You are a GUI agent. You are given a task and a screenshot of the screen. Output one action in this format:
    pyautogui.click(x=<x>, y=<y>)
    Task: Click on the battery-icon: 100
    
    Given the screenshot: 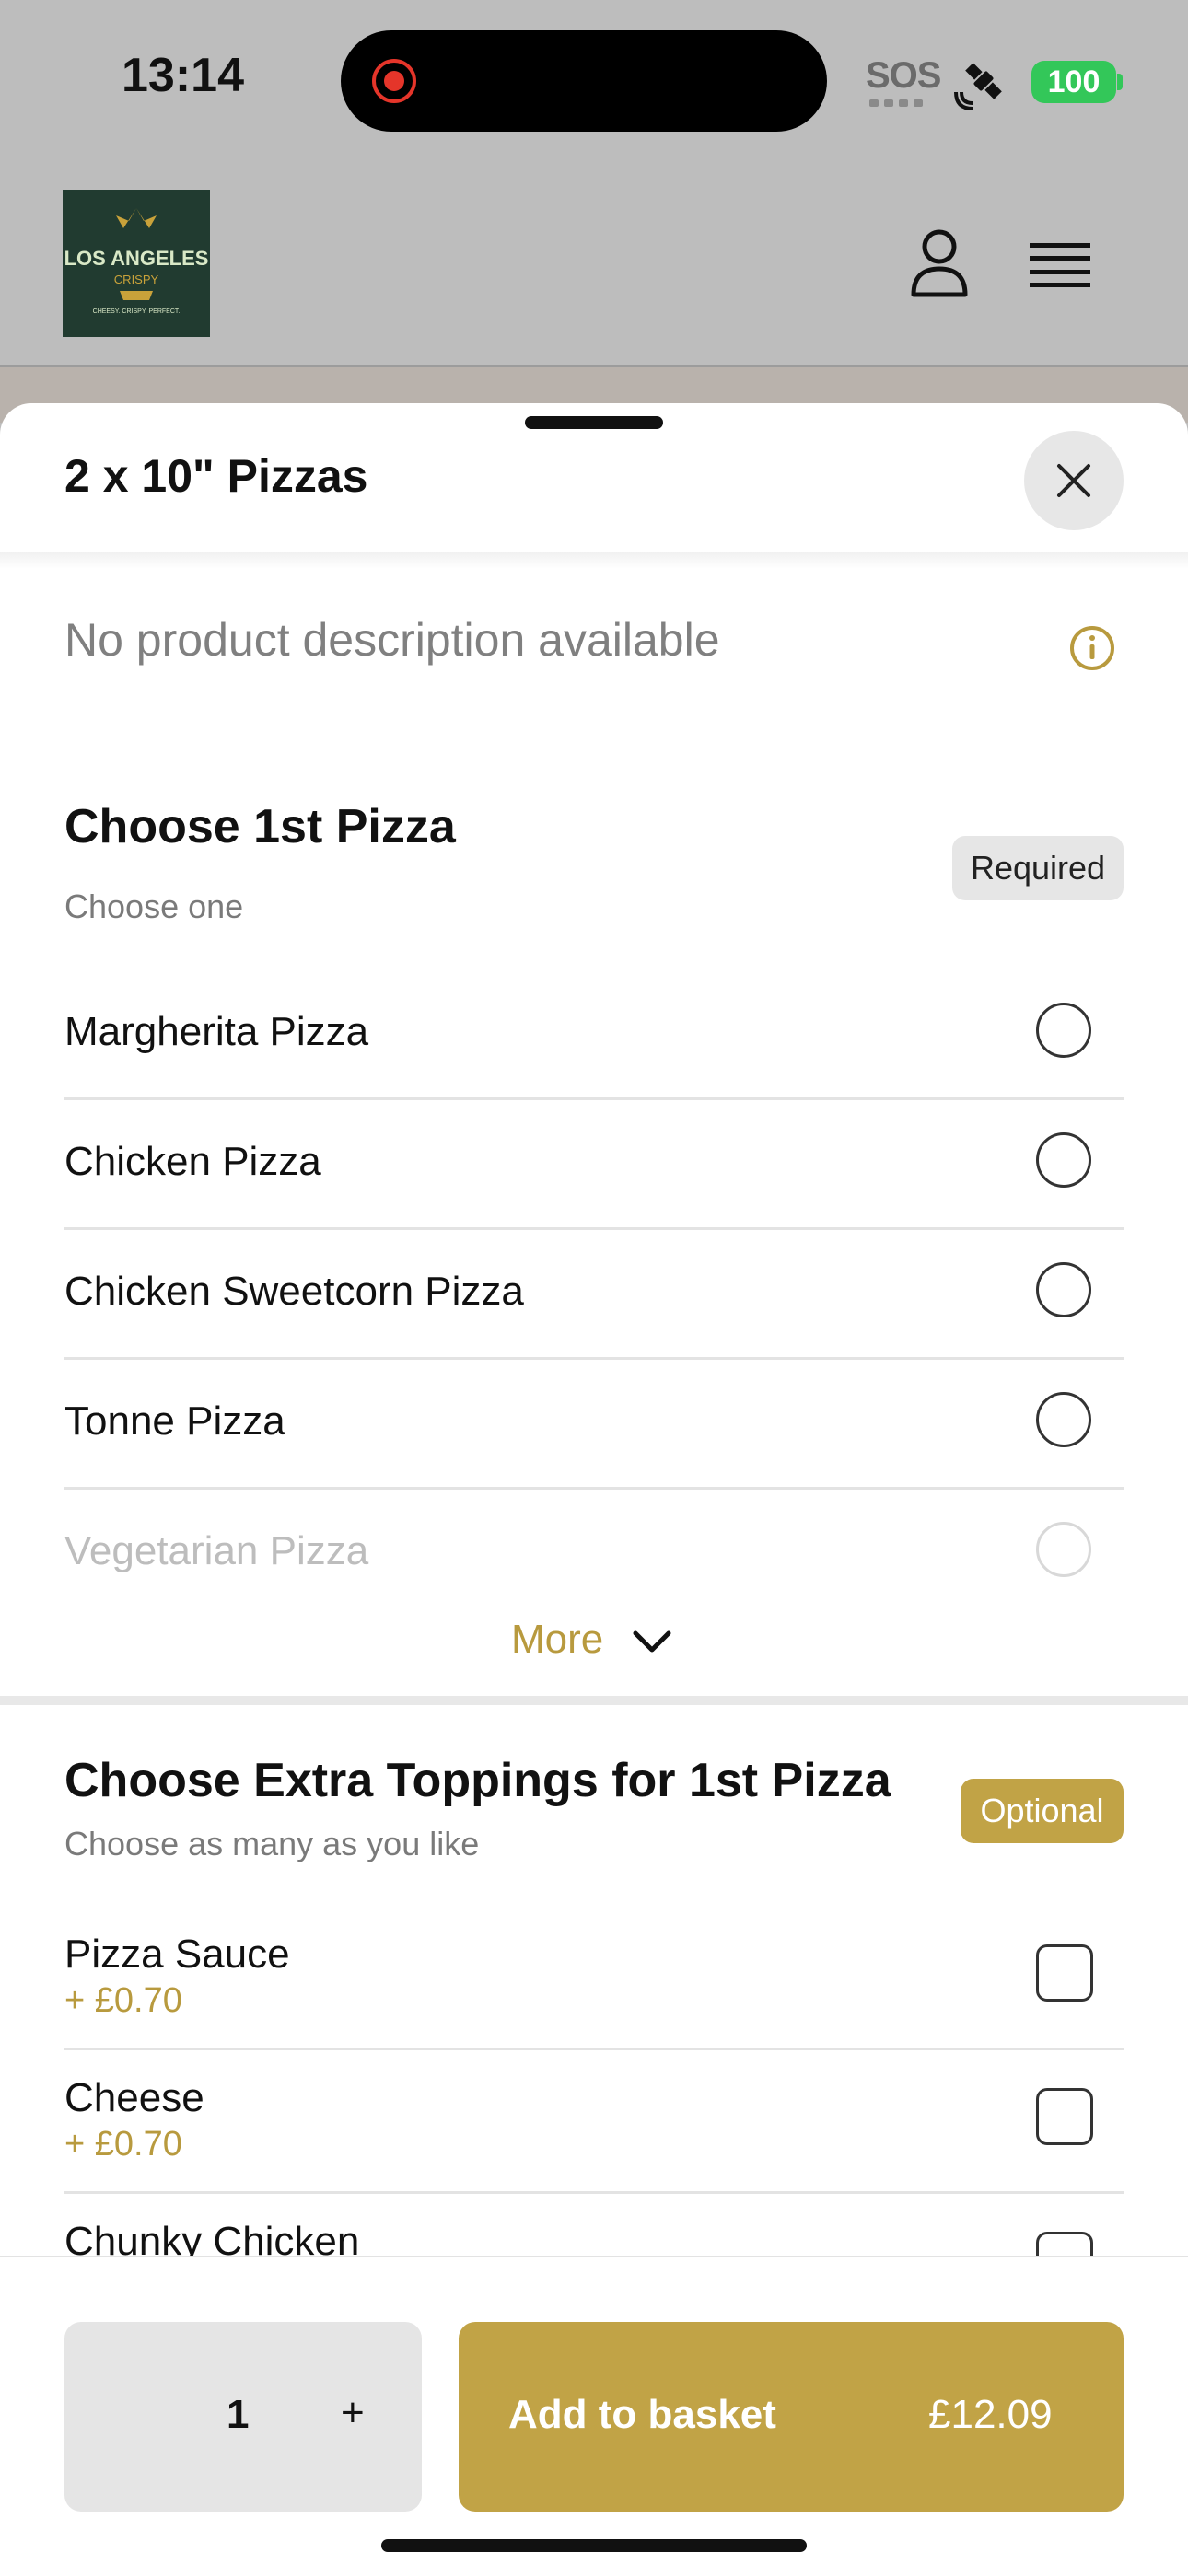 What is the action you would take?
    pyautogui.click(x=1073, y=82)
    